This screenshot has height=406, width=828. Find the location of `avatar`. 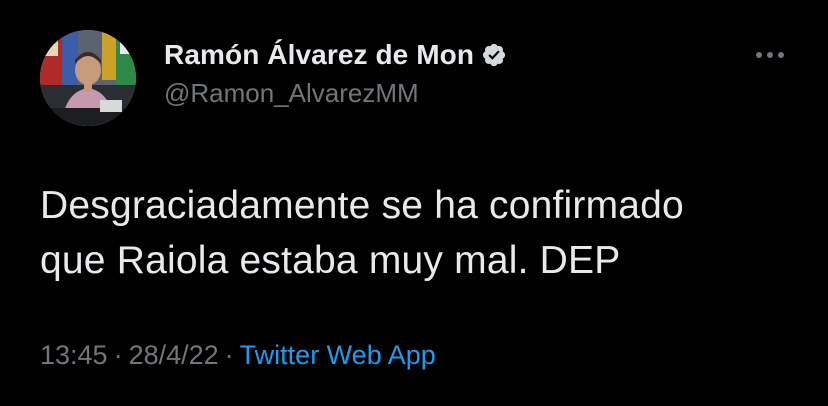

avatar is located at coordinates (88, 78).